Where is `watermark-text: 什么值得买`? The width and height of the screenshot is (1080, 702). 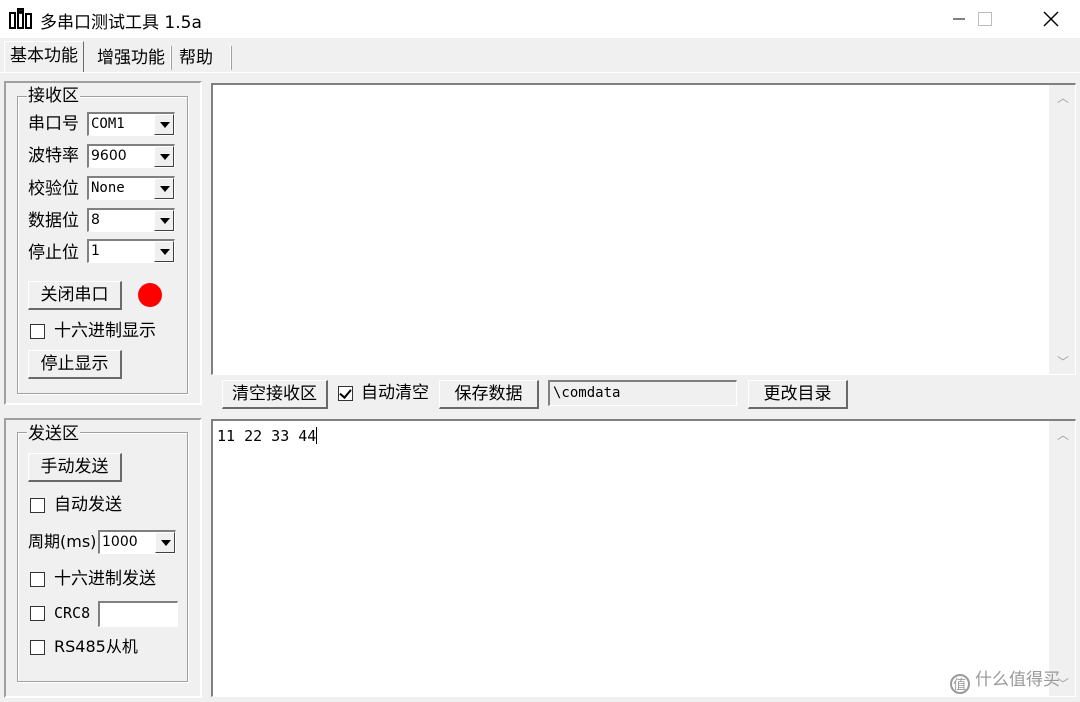
watermark-text: 什么值得买 is located at coordinates (1017, 680).